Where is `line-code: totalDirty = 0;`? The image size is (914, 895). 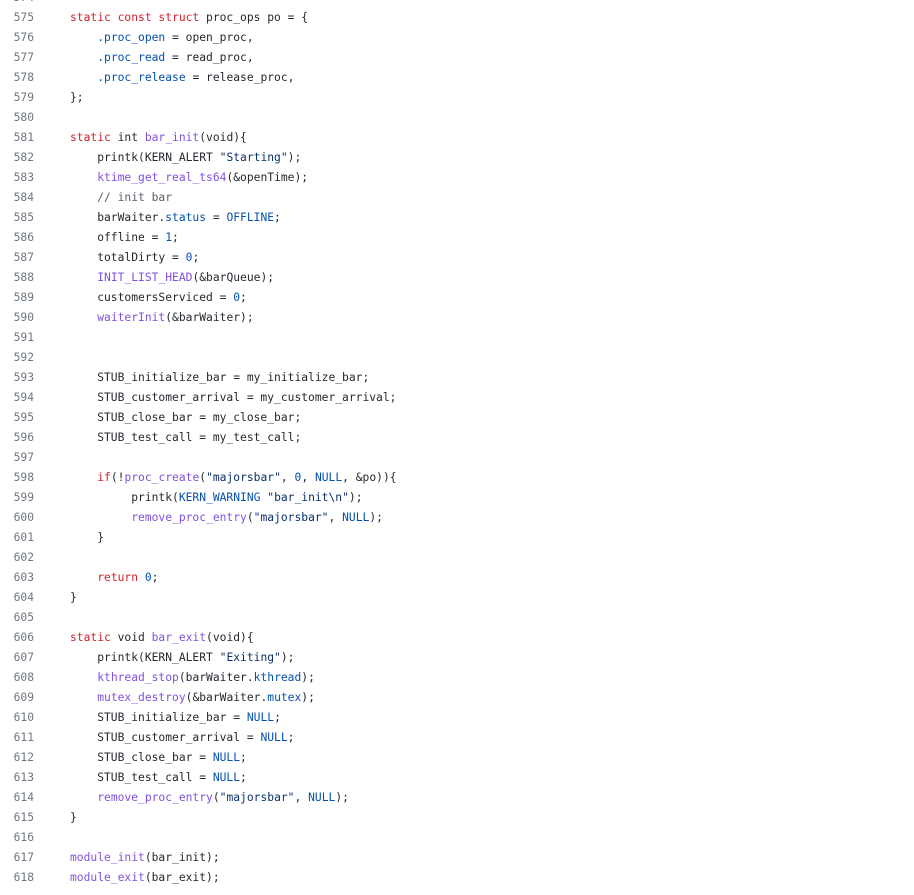
line-code: totalDirty = 0; is located at coordinates (492, 258).